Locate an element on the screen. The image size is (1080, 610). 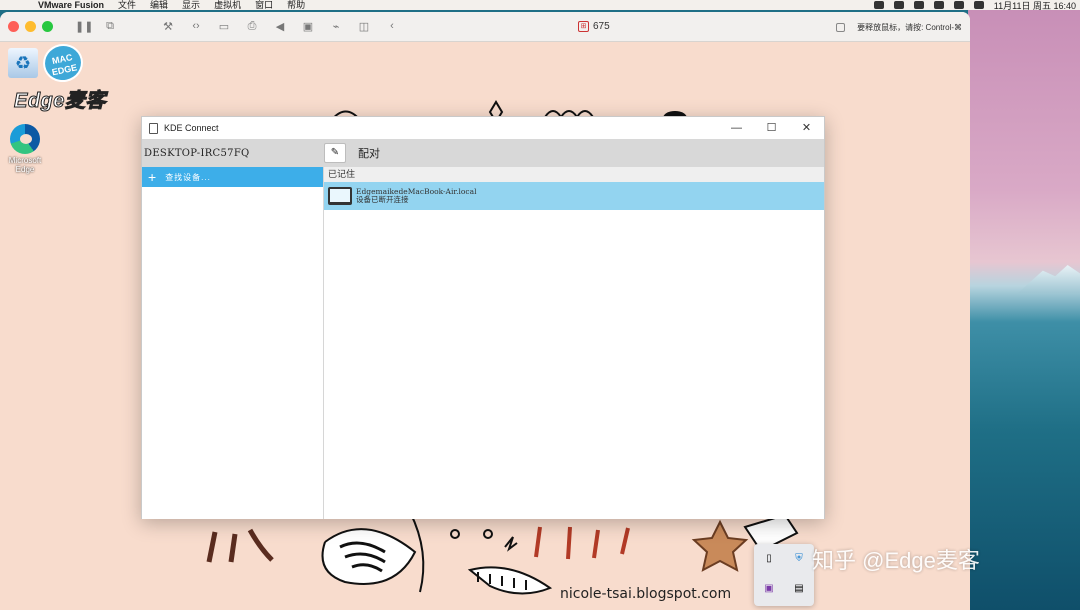
usb-icon: ⌁ is located at coordinates (336, 26).